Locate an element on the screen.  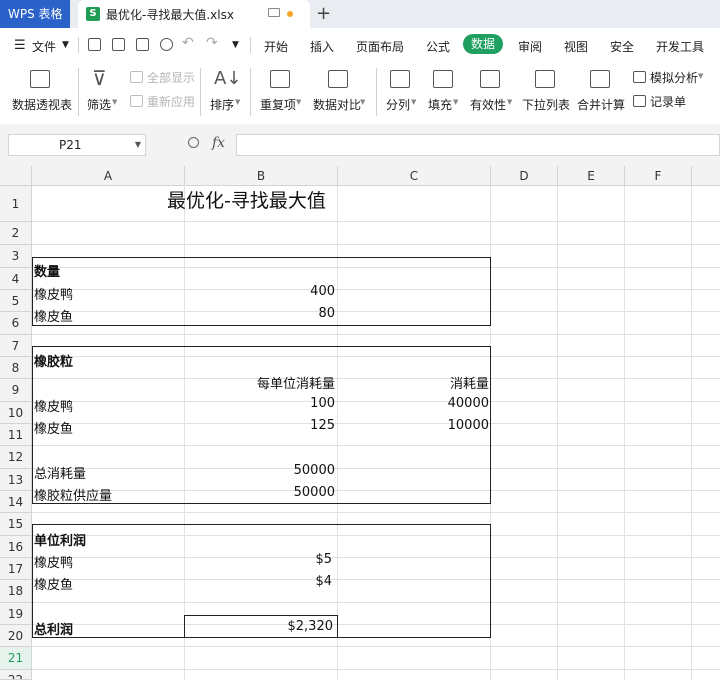
cell-a8: 橡胶粒 is located at coordinates (53, 360).